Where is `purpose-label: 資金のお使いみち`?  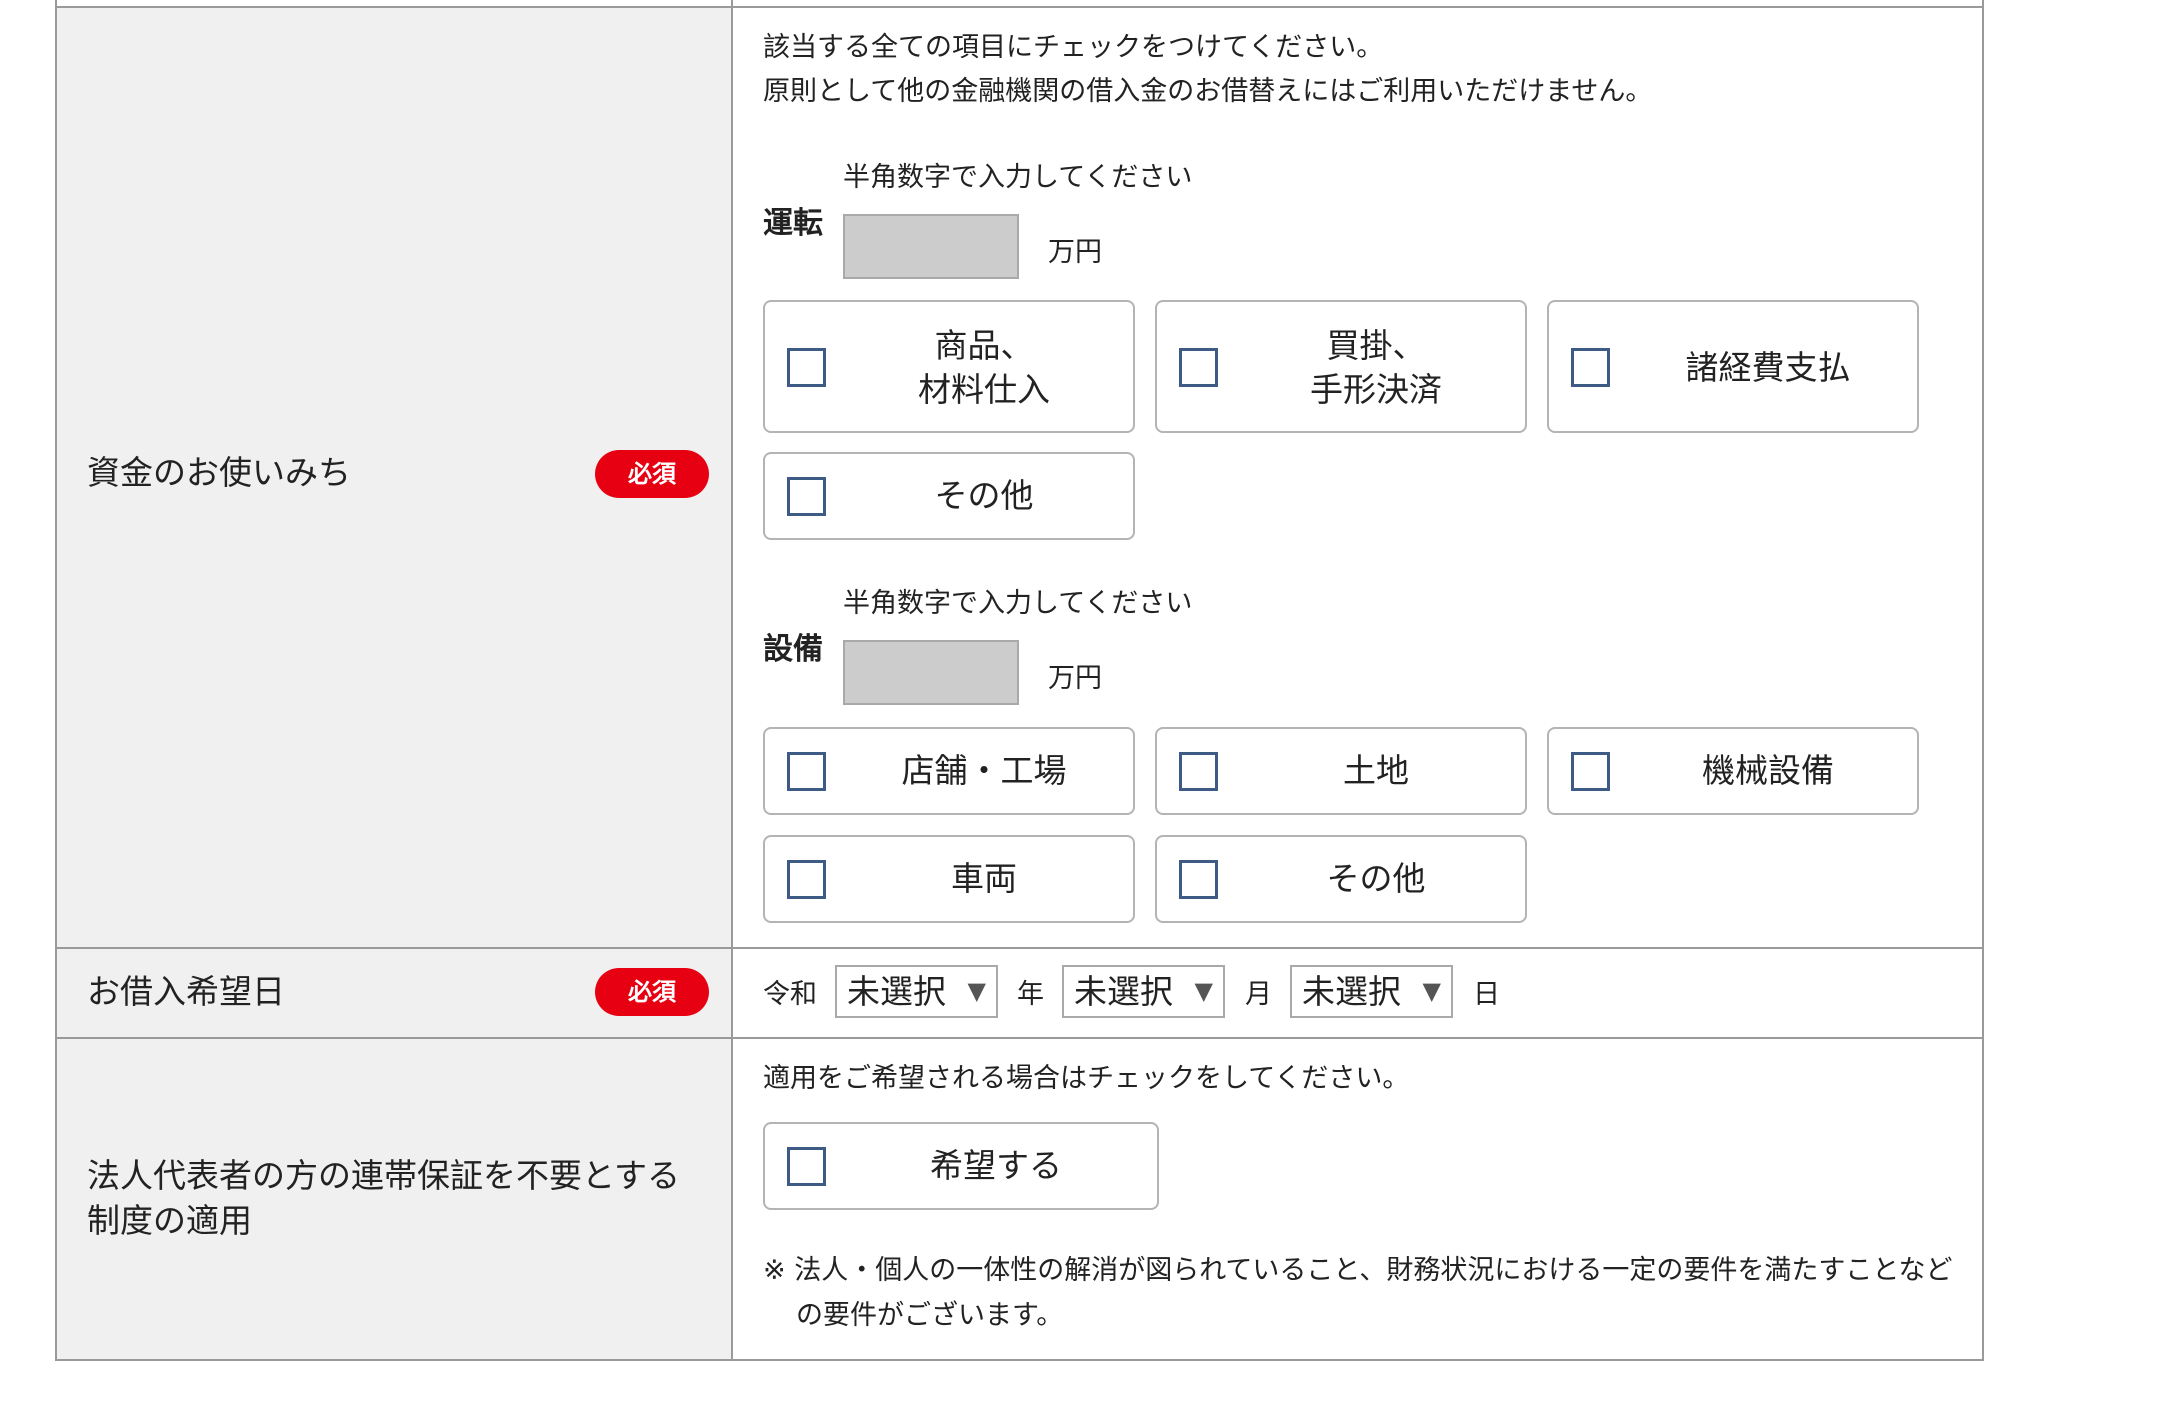 purpose-label: 資金のお使いみち is located at coordinates (219, 472).